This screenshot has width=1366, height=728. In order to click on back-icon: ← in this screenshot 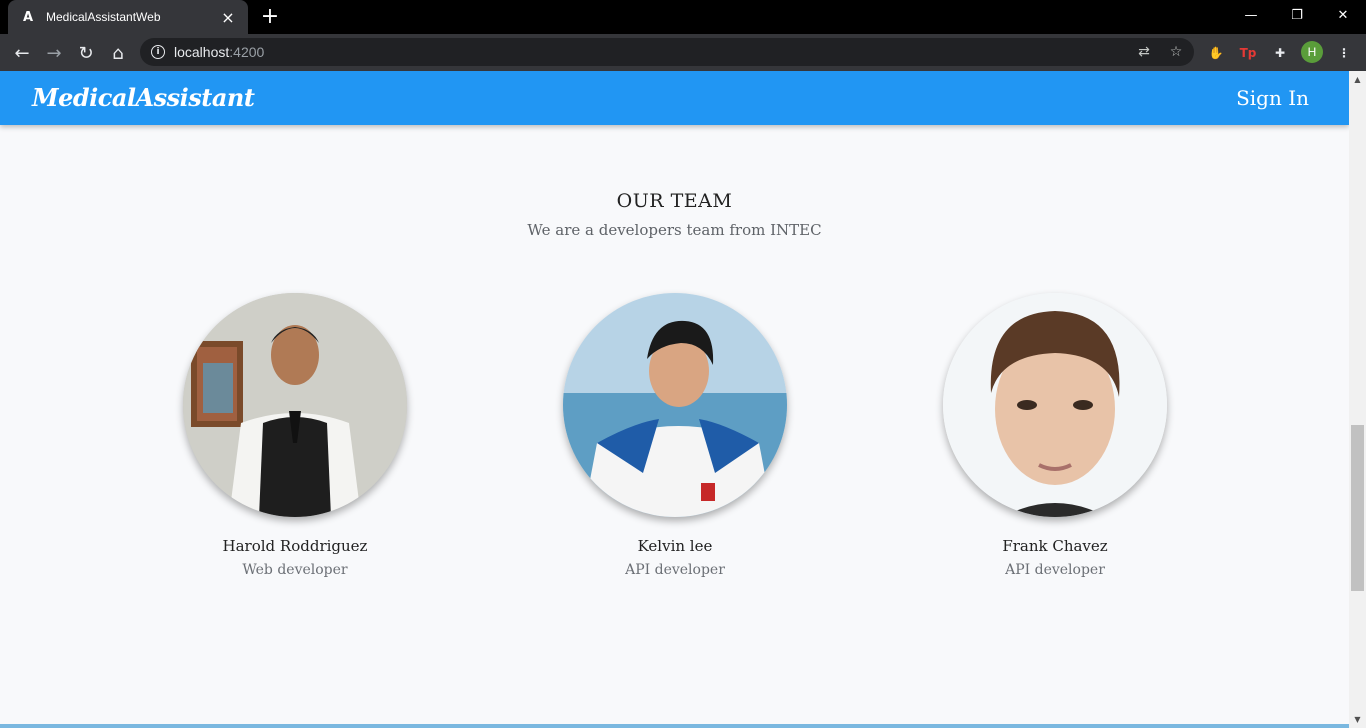, I will do `click(22, 53)`.